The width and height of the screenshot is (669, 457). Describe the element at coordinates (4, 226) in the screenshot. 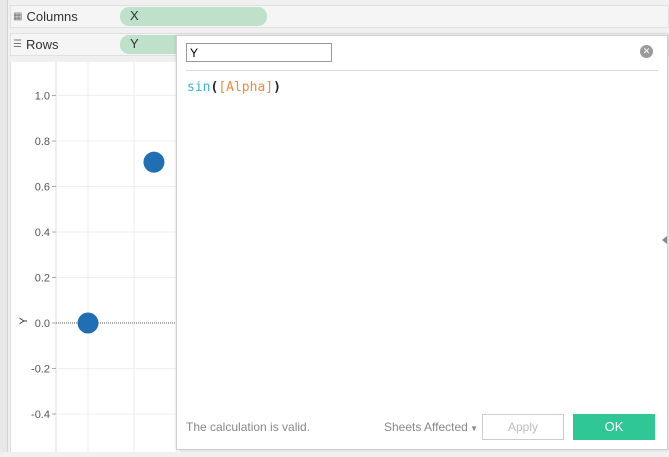

I see `left-panel-edge` at that location.